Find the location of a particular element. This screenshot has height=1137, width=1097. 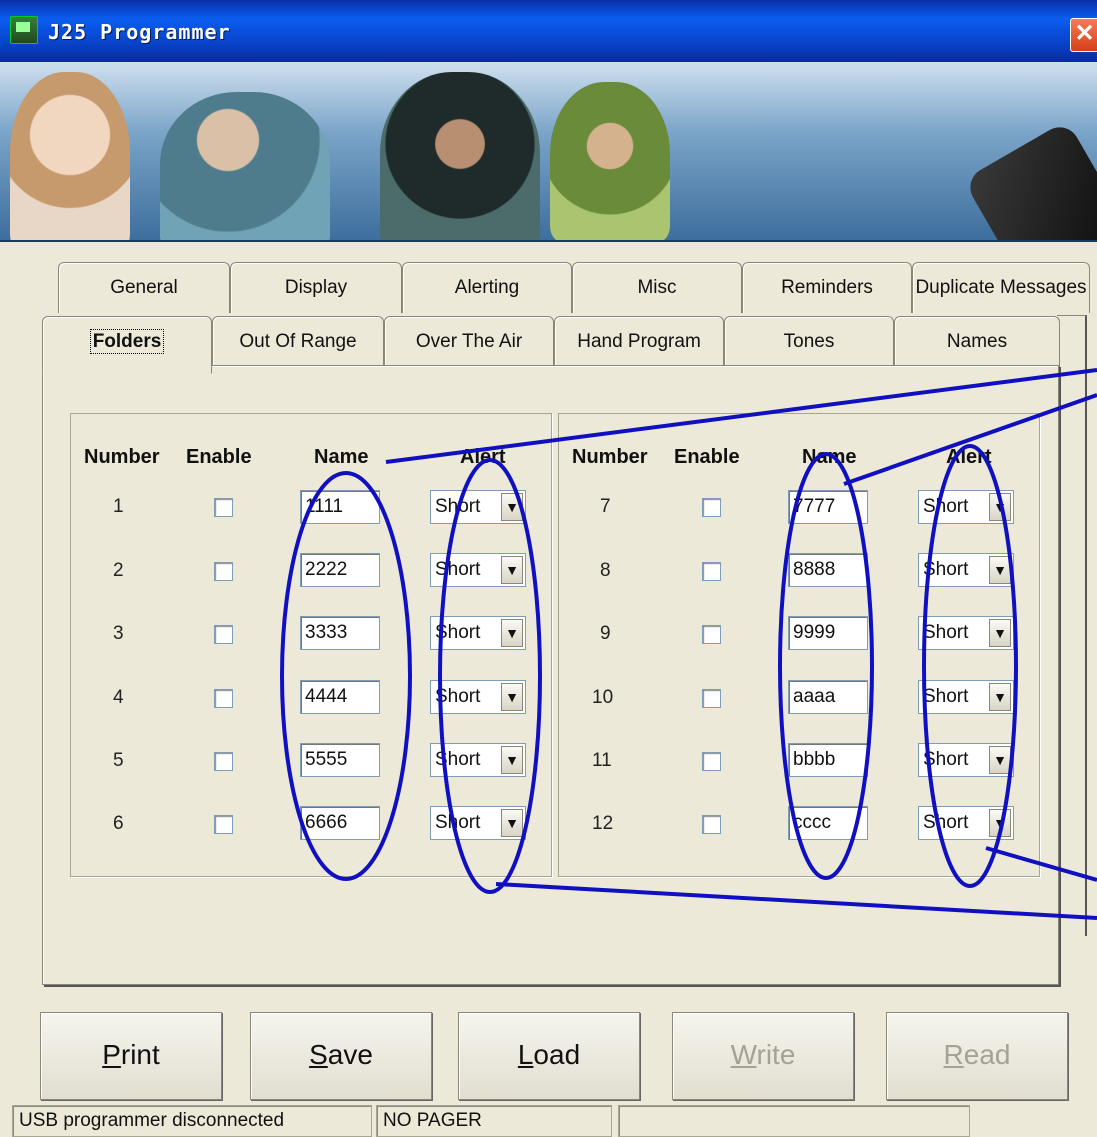

folder-number: 11 is located at coordinates (602, 760).